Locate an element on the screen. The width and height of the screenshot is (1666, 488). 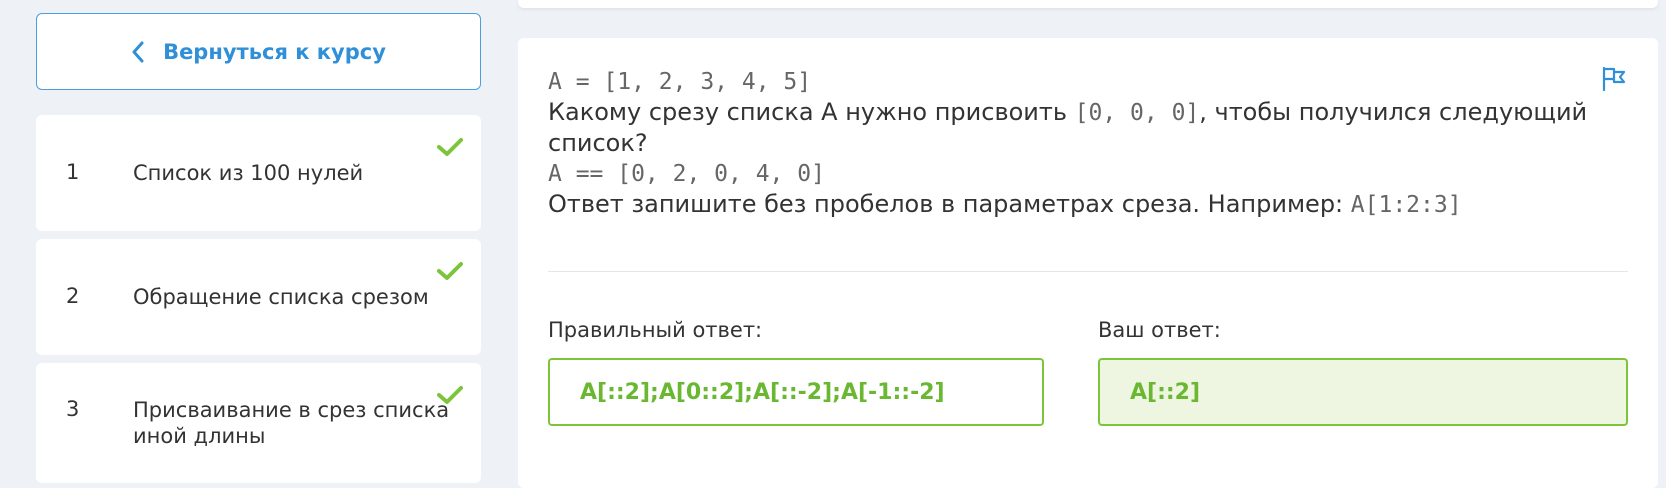
code-snippet: A[1:2:3] is located at coordinates (1406, 205).